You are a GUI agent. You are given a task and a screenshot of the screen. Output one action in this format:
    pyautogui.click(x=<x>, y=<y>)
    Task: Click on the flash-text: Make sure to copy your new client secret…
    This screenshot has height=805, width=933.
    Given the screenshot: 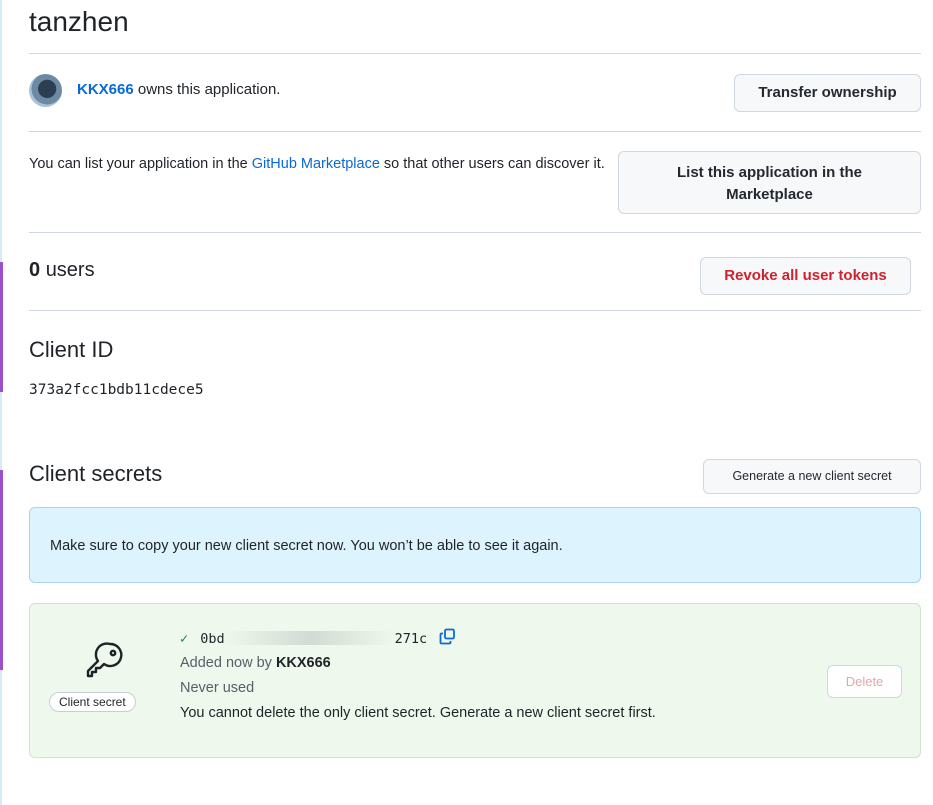 What is the action you would take?
    pyautogui.click(x=306, y=546)
    